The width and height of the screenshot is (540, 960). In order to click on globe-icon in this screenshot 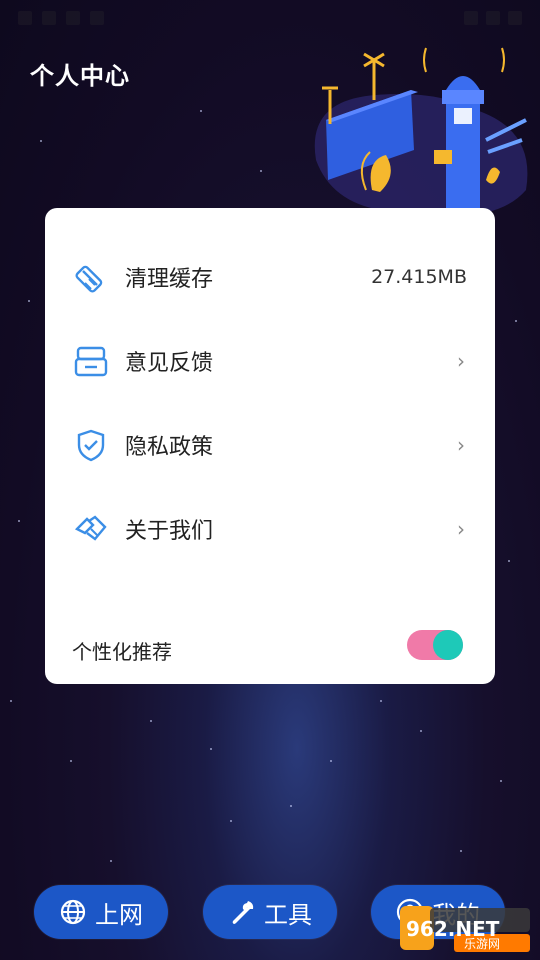, I will do `click(73, 912)`.